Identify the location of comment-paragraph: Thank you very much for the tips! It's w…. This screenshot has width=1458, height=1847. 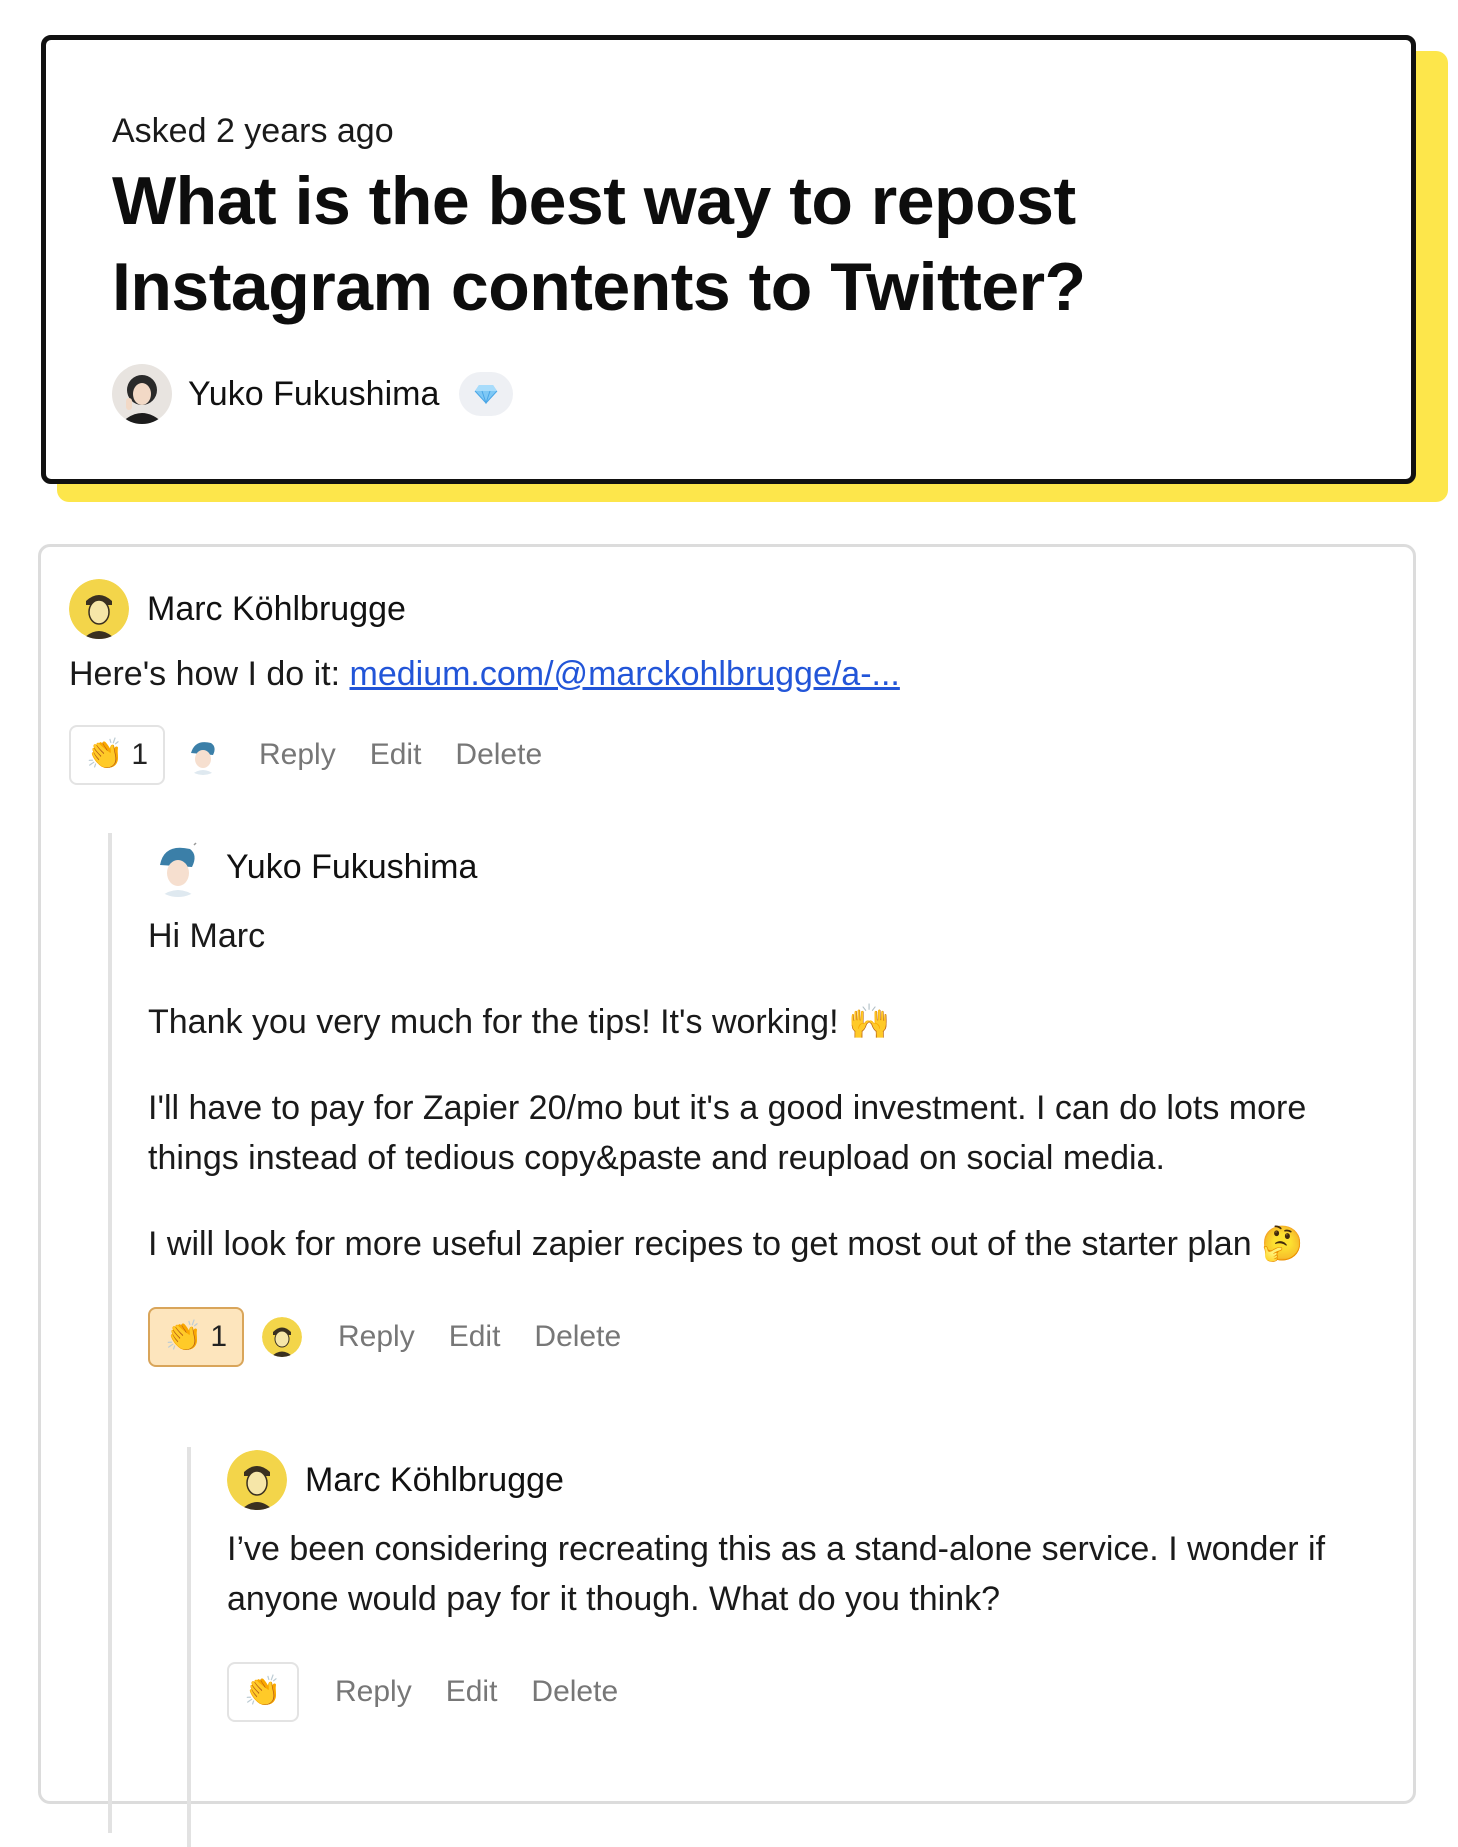
(519, 1022).